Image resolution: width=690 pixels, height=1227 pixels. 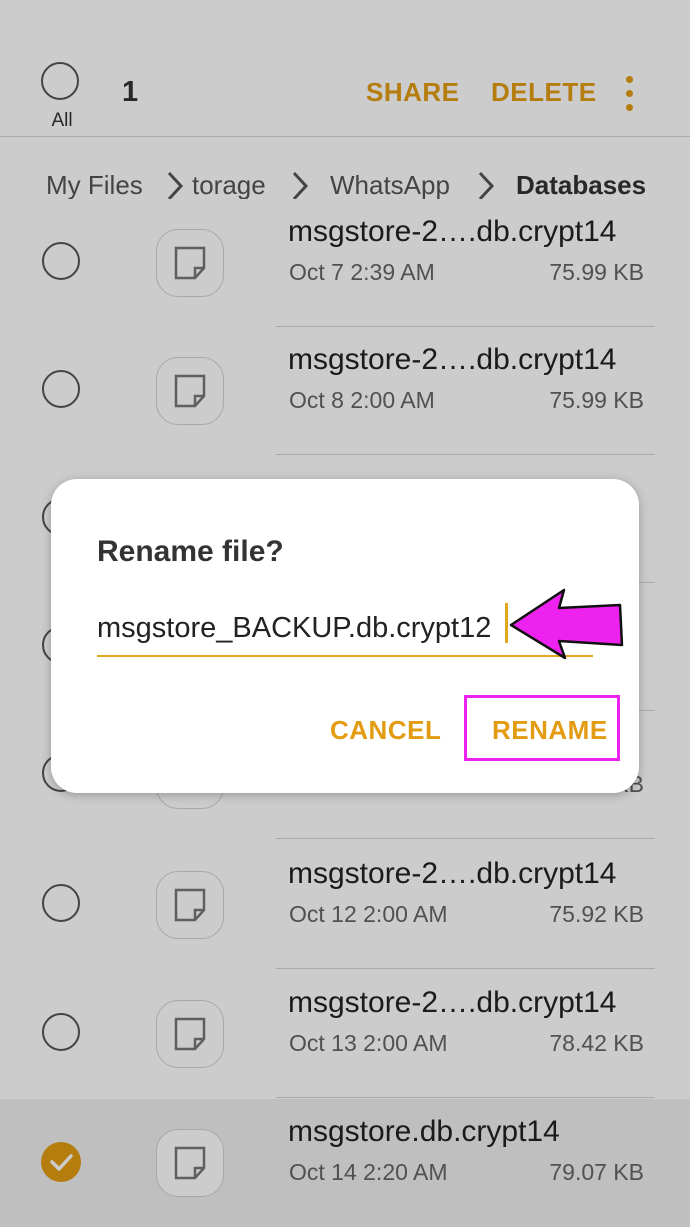 I want to click on arrow-left-icon, so click(x=566, y=624).